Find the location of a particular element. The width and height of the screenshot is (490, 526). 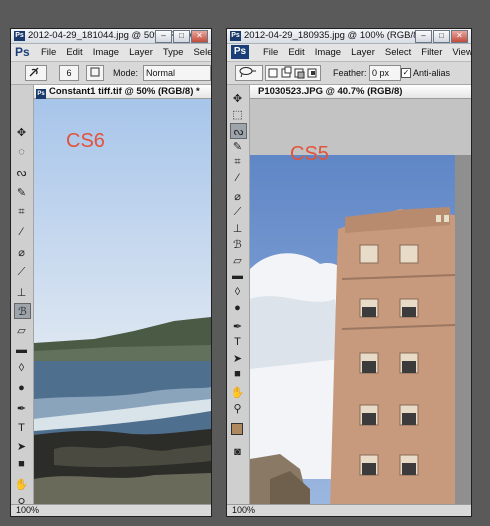

document-tab-label: P1030523.JPG @ 40.7% (RGB/8) is located at coordinates (330, 91).